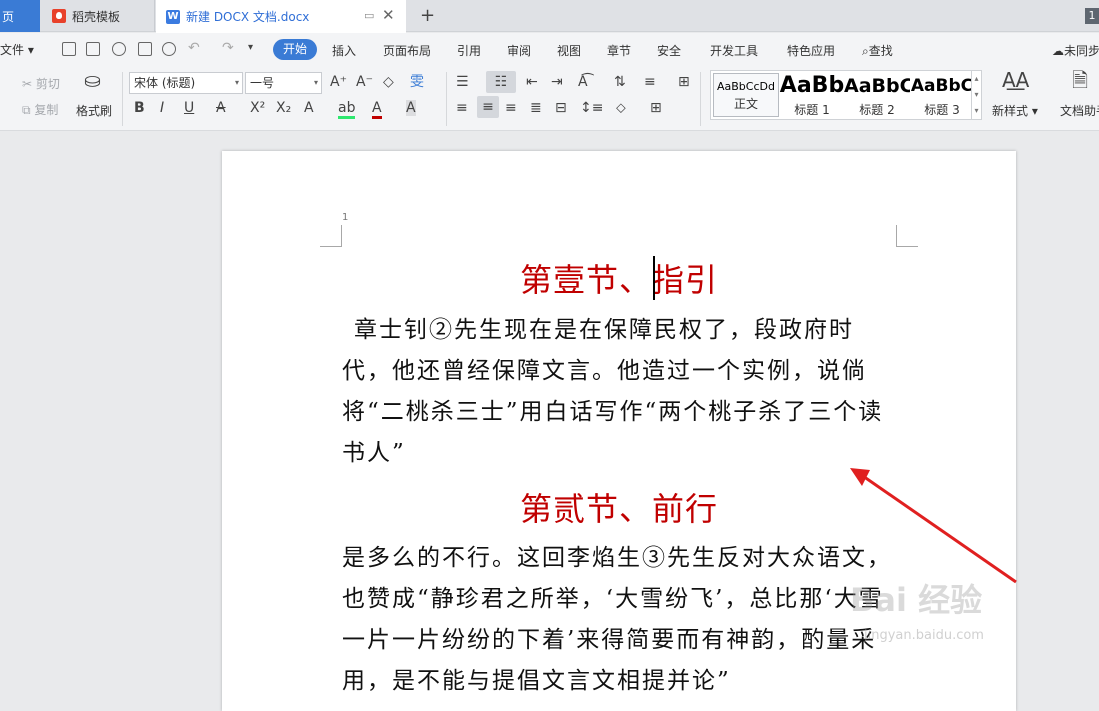 The height and width of the screenshot is (711, 1099). I want to click on shrink-font-icon: A⁻, so click(364, 82).